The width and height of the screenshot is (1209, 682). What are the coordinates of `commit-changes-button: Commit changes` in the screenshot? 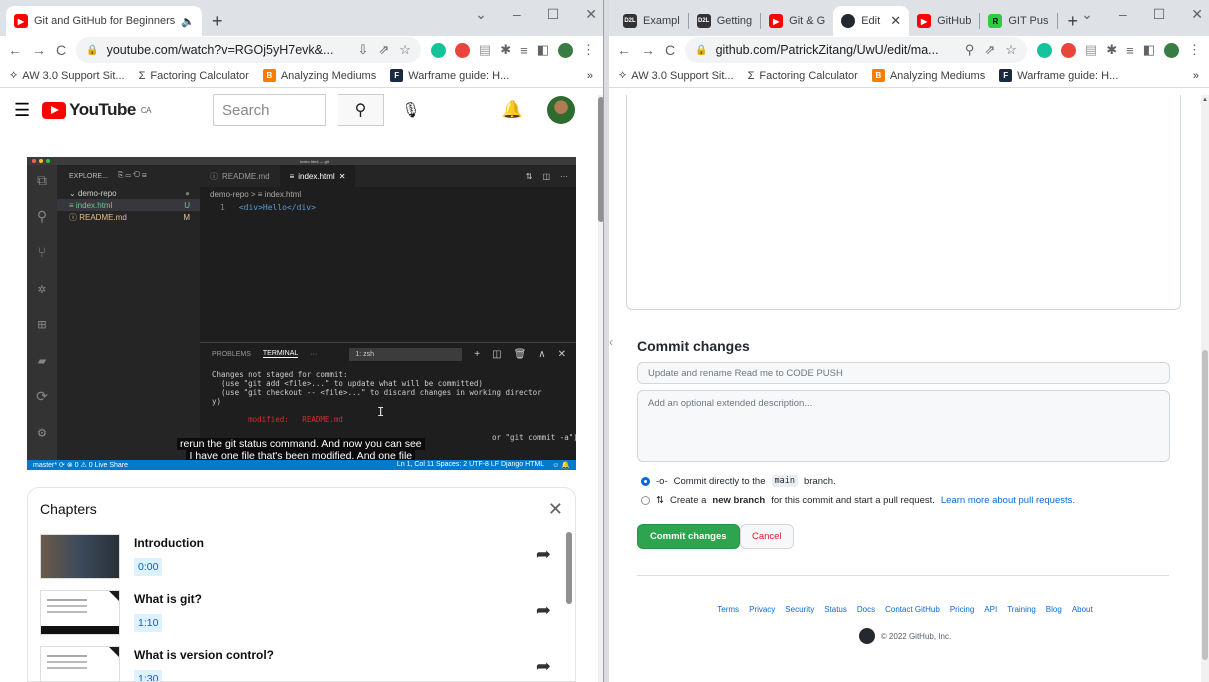 It's located at (688, 536).